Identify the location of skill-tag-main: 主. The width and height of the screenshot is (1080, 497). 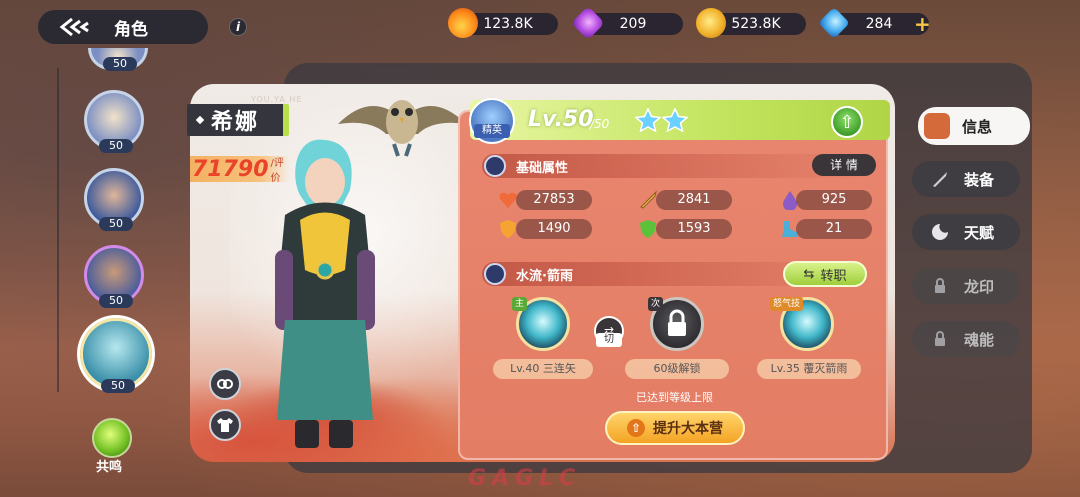
(520, 304).